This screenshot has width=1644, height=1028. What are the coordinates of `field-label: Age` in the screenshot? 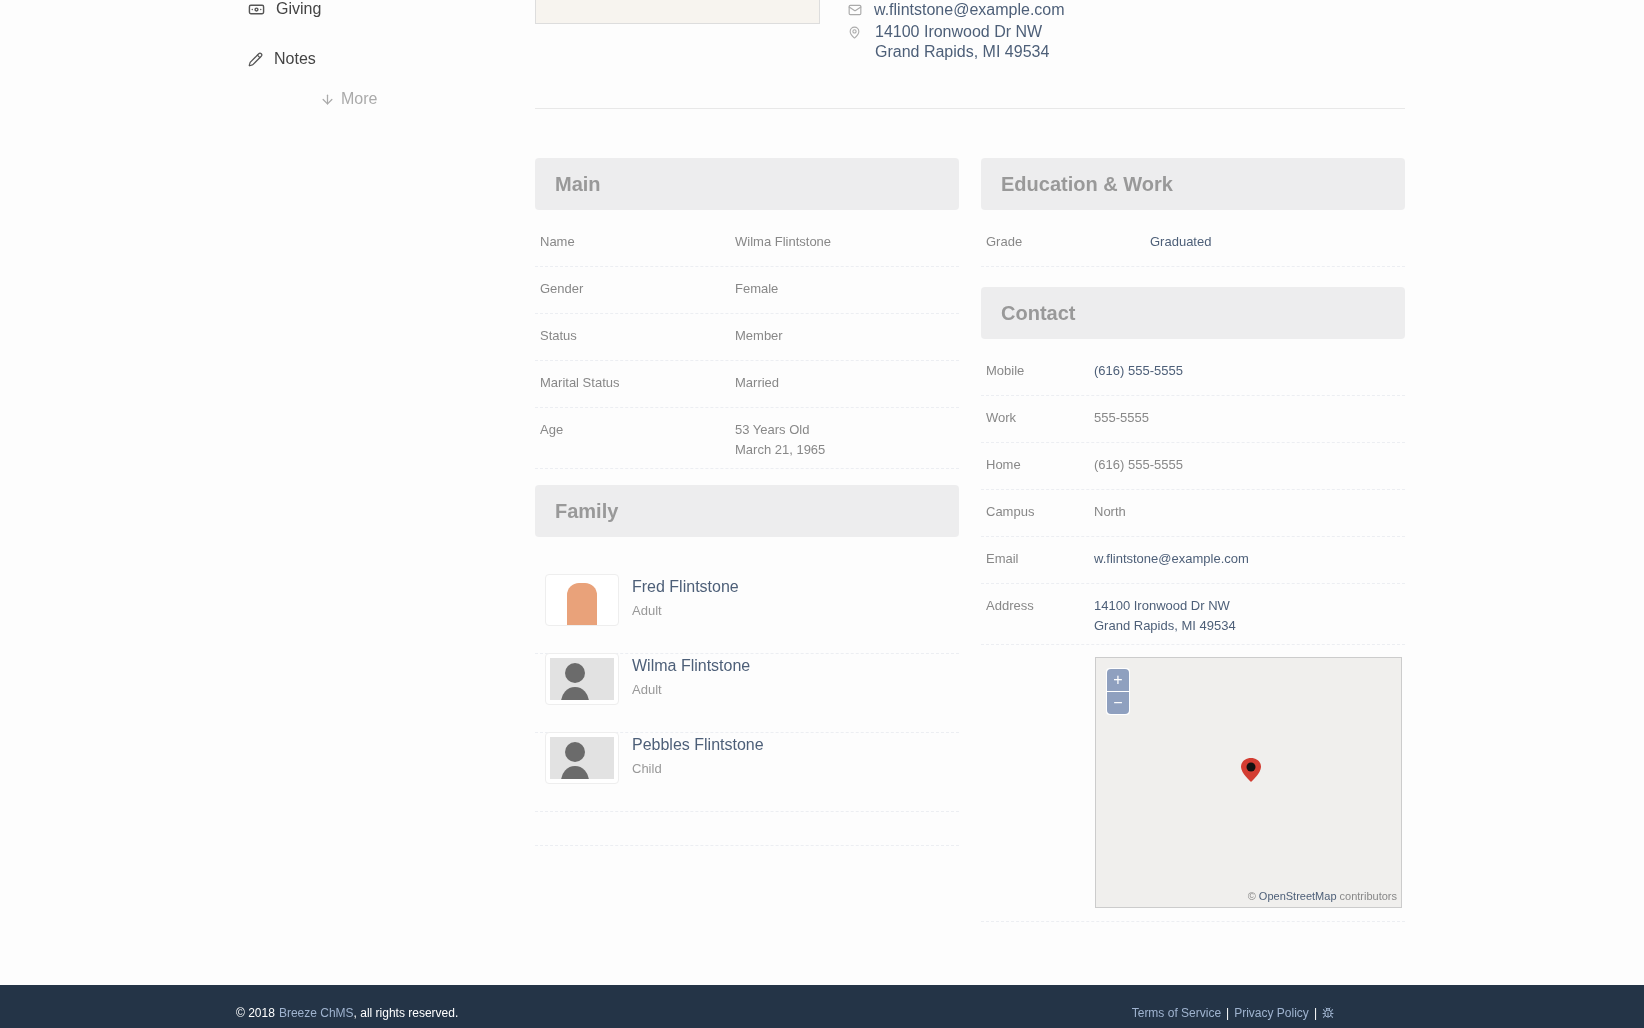 It's located at (552, 430).